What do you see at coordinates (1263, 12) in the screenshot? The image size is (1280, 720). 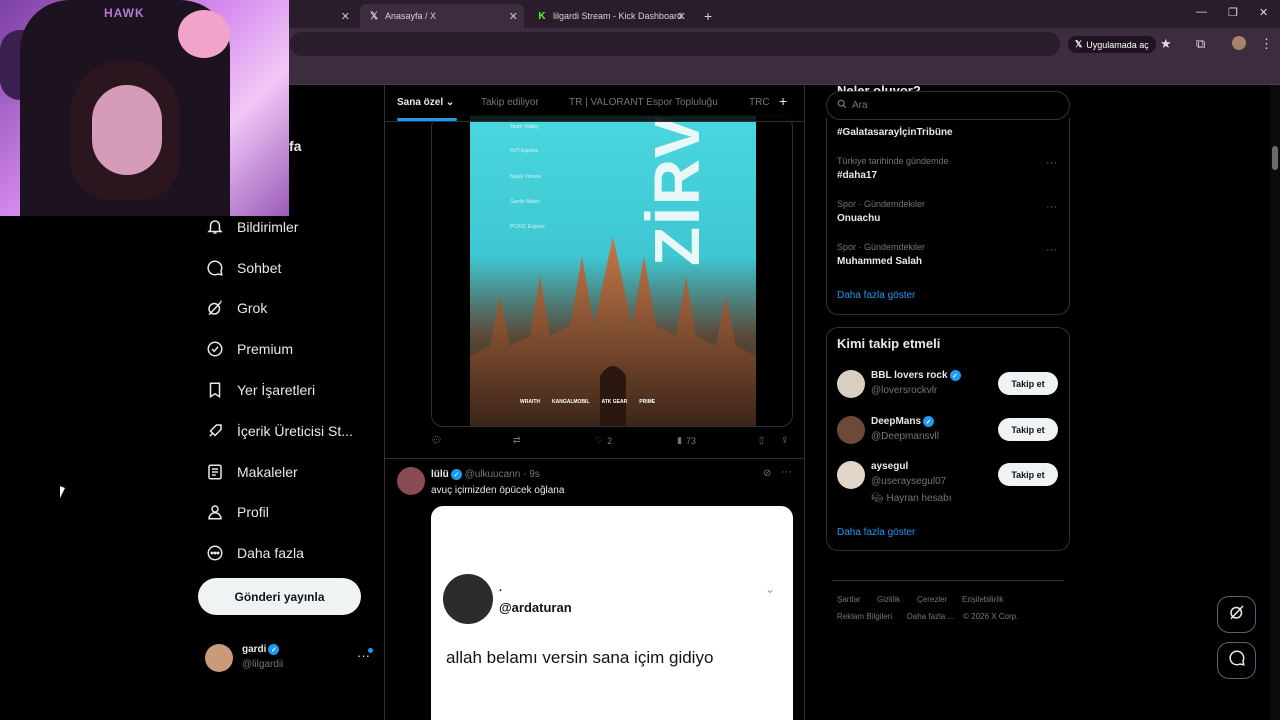 I see `close-window-icon: ✕` at bounding box center [1263, 12].